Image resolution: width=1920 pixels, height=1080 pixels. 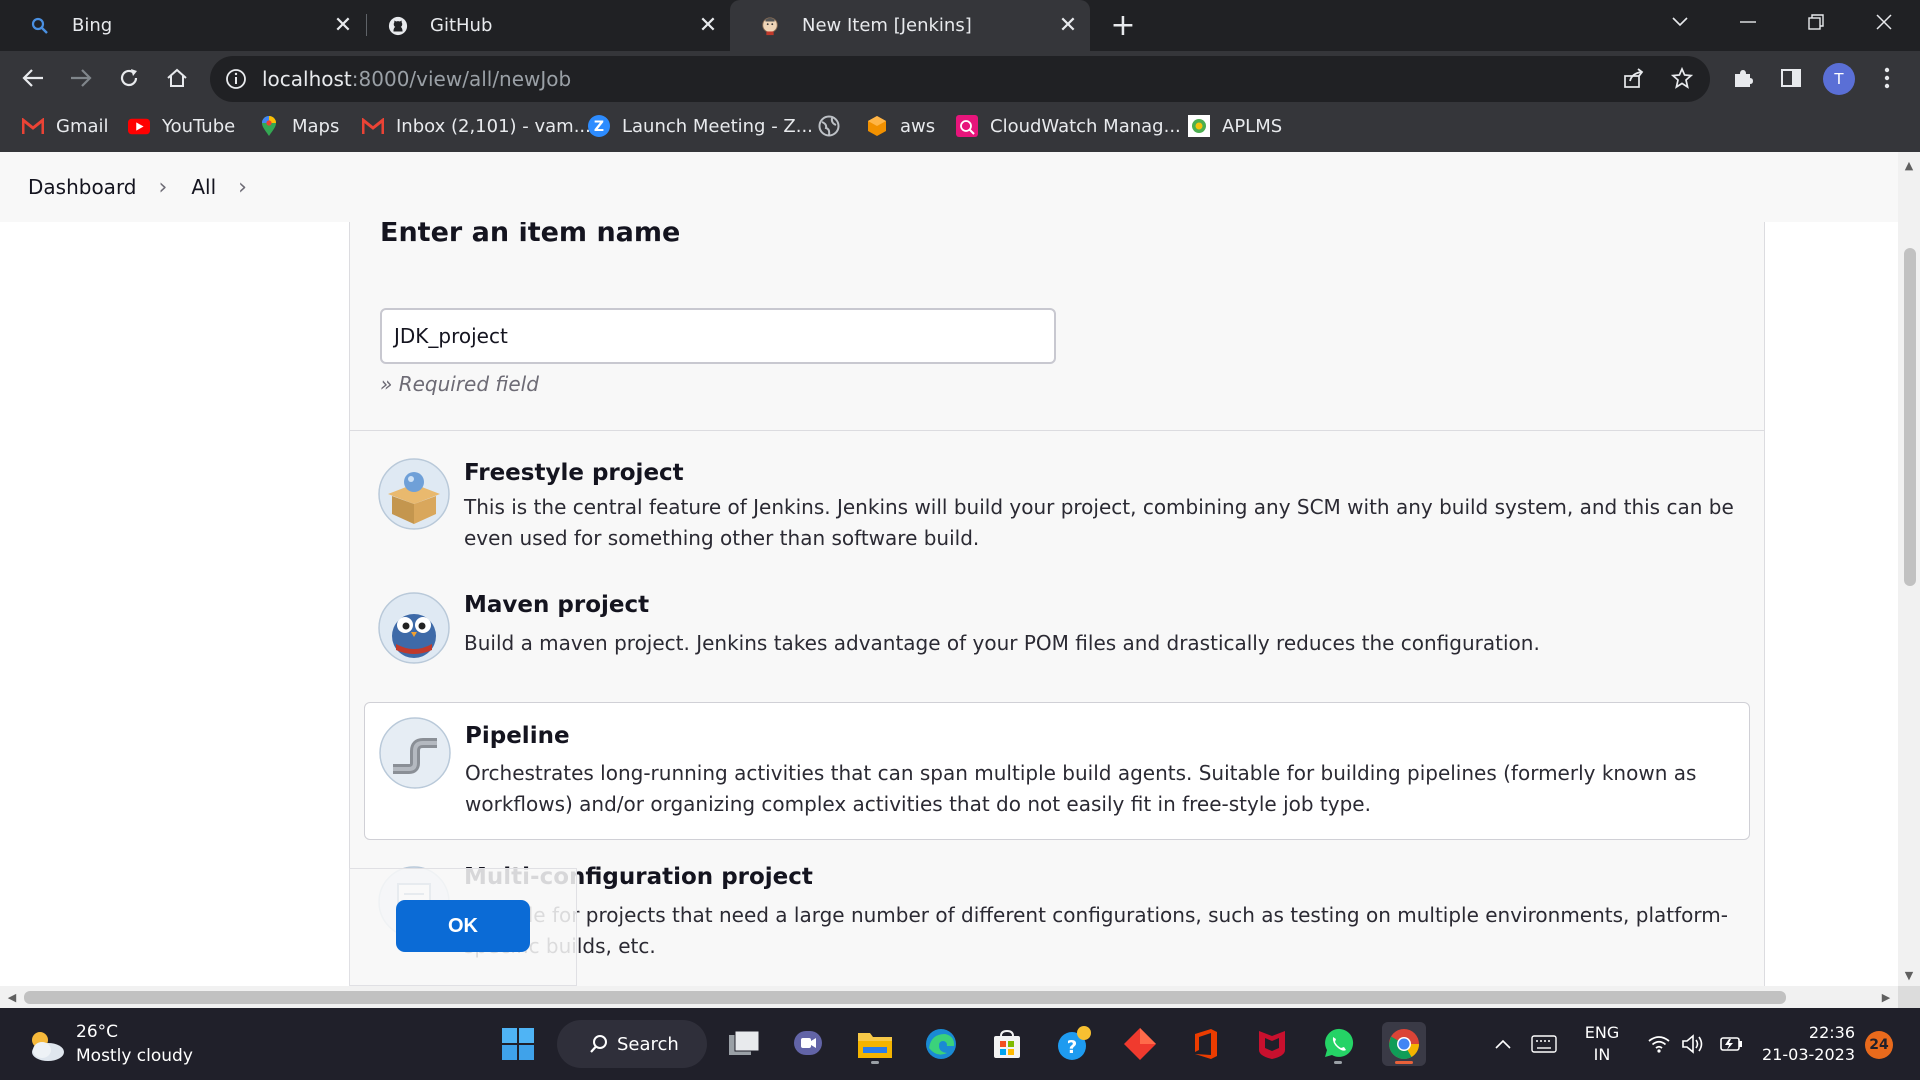 I want to click on browser-toolbar: localhost:8000/view/all/newJob, so click(x=960, y=78).